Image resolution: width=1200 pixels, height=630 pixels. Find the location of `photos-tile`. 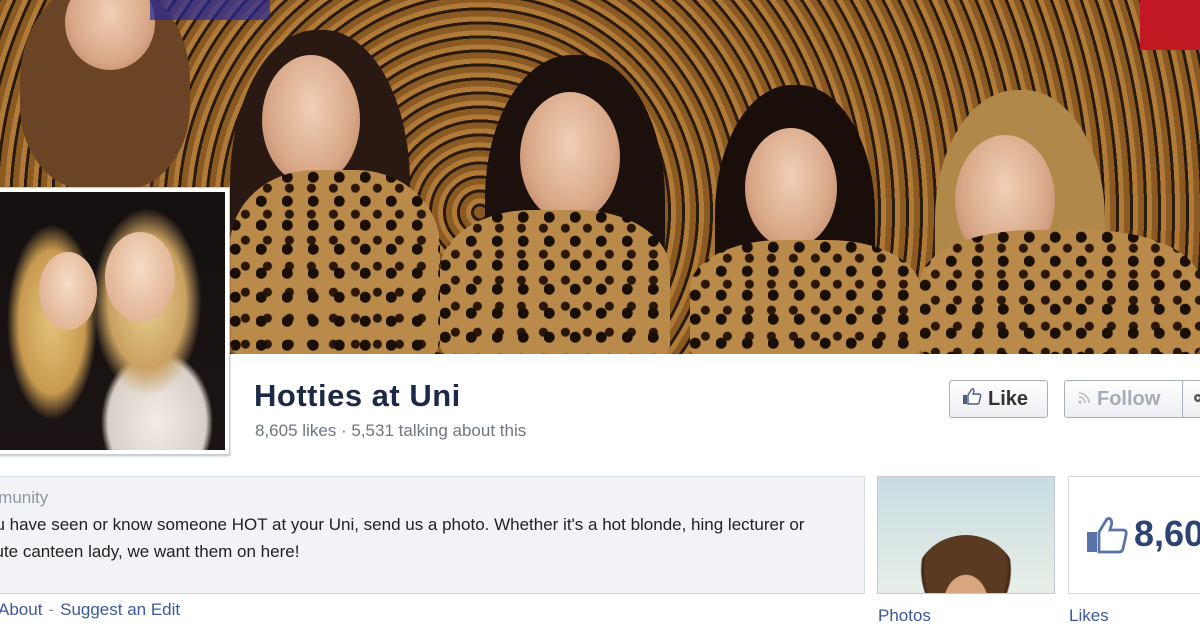

photos-tile is located at coordinates (966, 535).